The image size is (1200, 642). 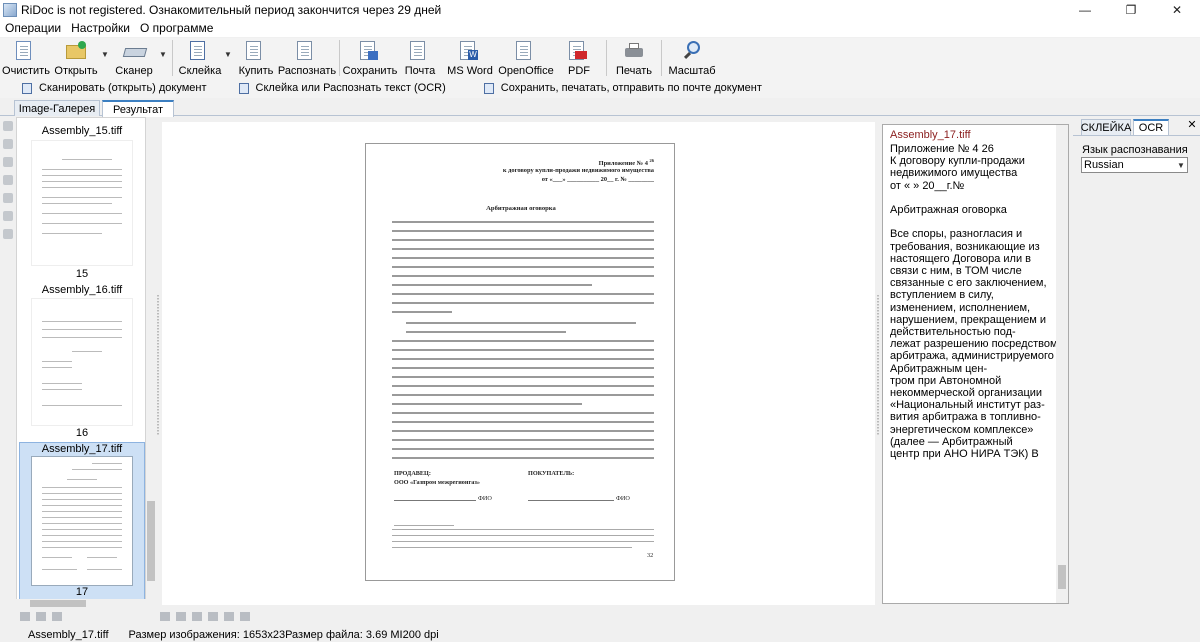 I want to click on thumb-number: 15, so click(x=82, y=274).